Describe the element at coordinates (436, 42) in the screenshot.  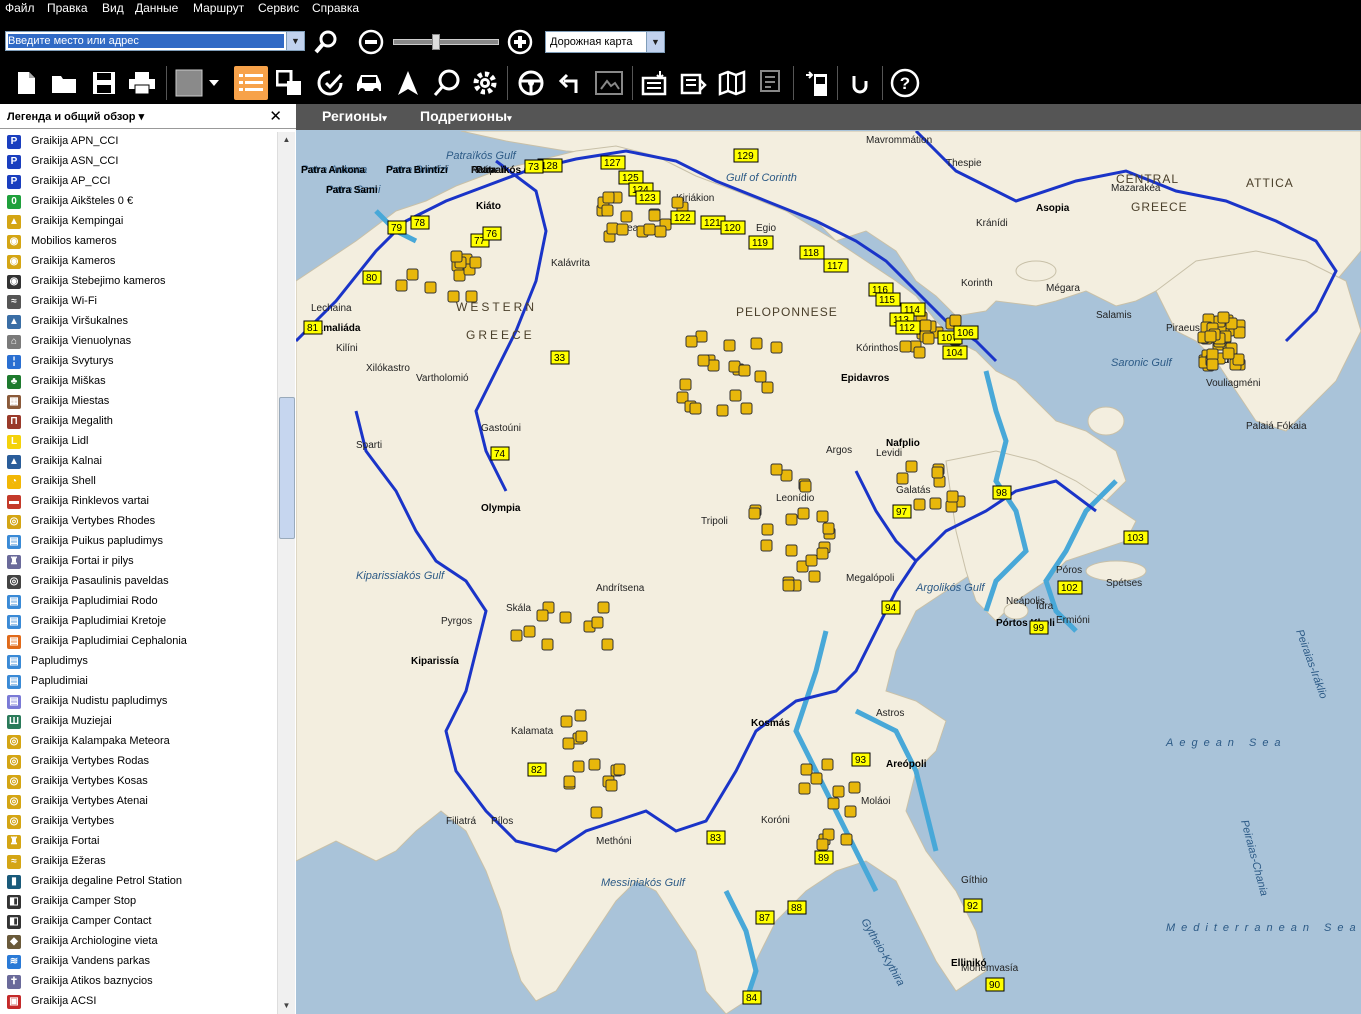
I see `zoom-slider-knob` at that location.